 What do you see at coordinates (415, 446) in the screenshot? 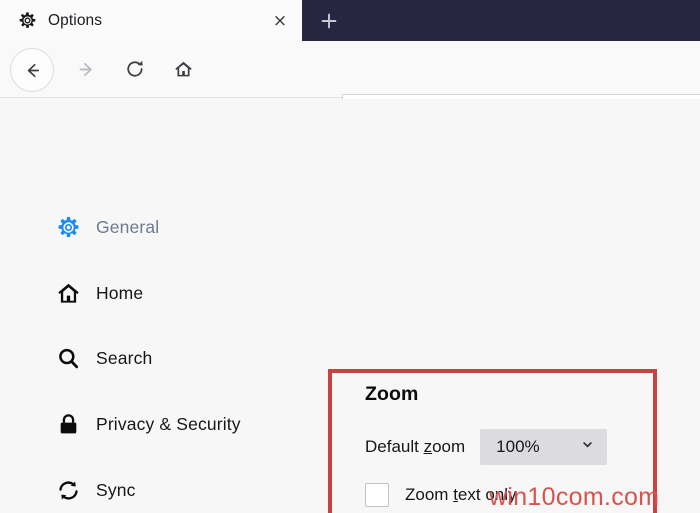
I see `default-zoom-label: Default zoom` at bounding box center [415, 446].